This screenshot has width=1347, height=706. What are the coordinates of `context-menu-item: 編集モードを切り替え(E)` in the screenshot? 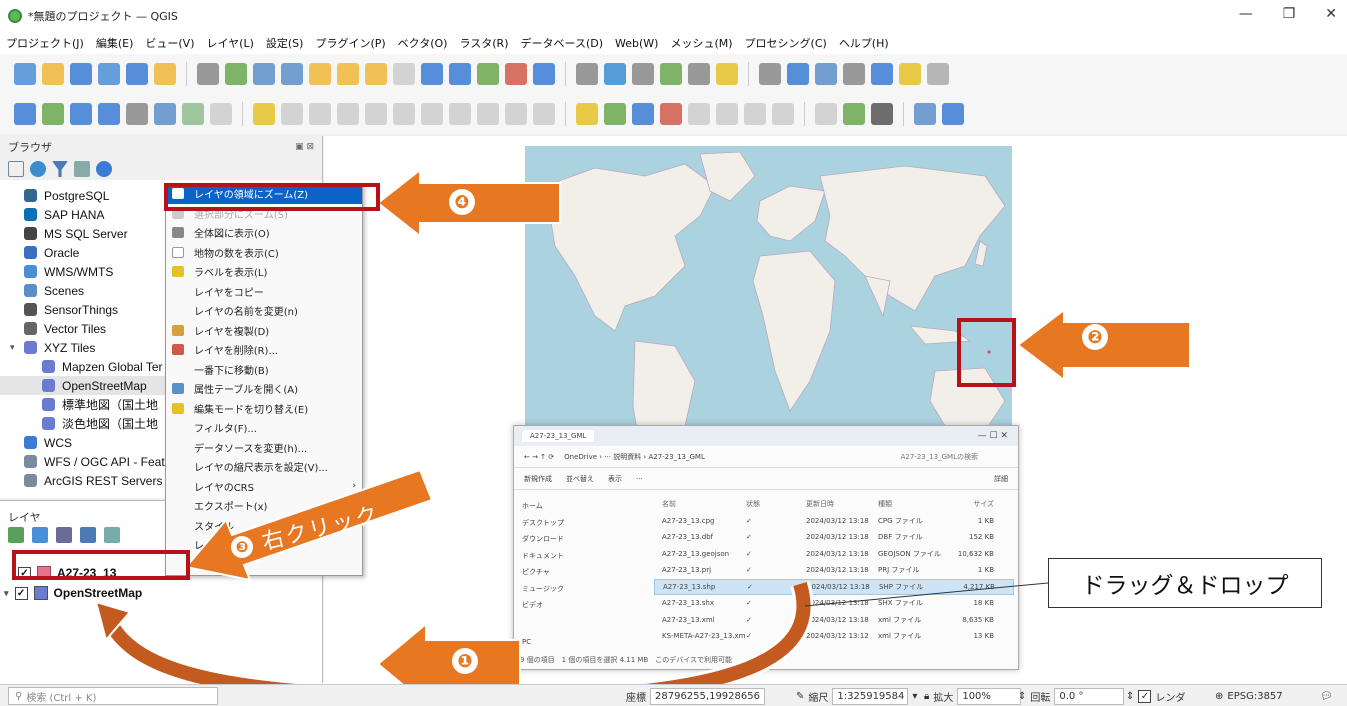 It's located at (264, 409).